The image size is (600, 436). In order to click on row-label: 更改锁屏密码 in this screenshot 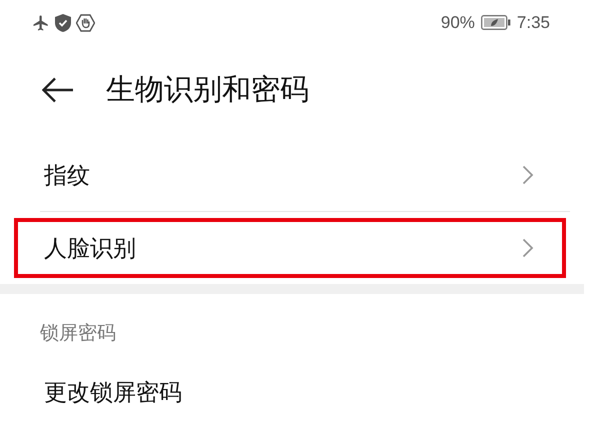, I will do `click(113, 393)`.